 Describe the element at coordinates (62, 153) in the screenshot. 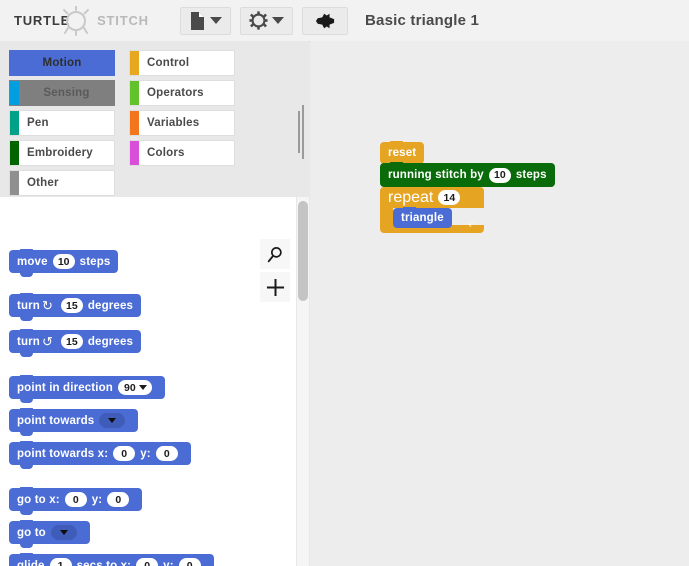

I see `category-embroidery: Embroidery` at that location.